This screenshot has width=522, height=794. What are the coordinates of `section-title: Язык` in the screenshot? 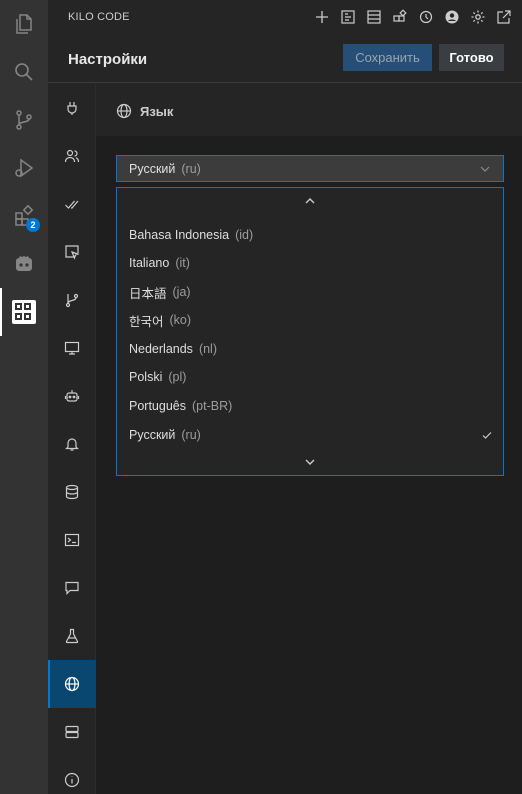 It's located at (157, 111).